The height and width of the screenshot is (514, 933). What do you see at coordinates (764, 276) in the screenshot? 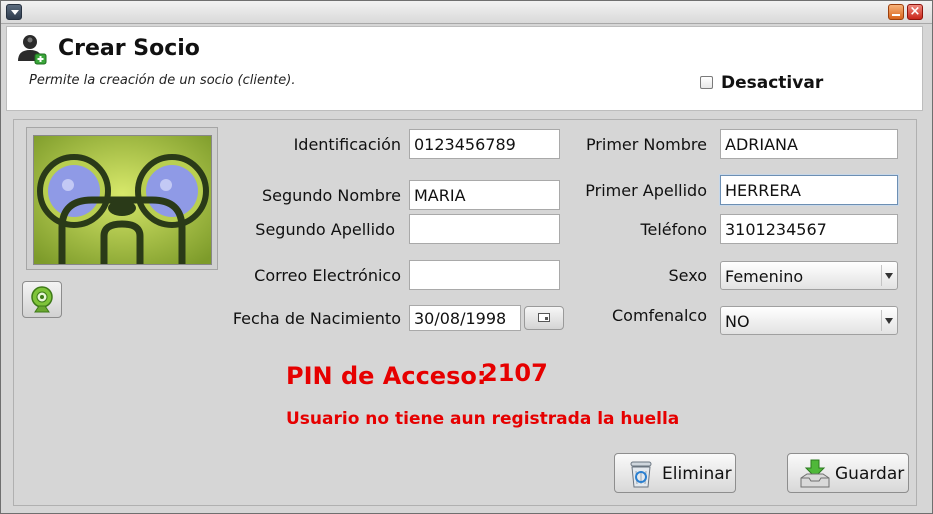
I see `sexo-selected-value: Femenino` at bounding box center [764, 276].